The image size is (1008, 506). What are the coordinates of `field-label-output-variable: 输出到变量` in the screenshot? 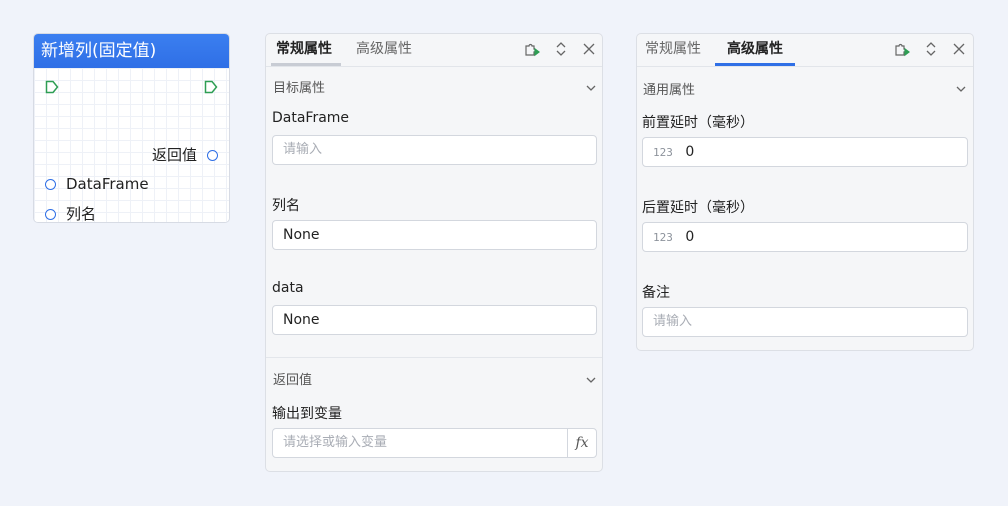 It's located at (307, 414).